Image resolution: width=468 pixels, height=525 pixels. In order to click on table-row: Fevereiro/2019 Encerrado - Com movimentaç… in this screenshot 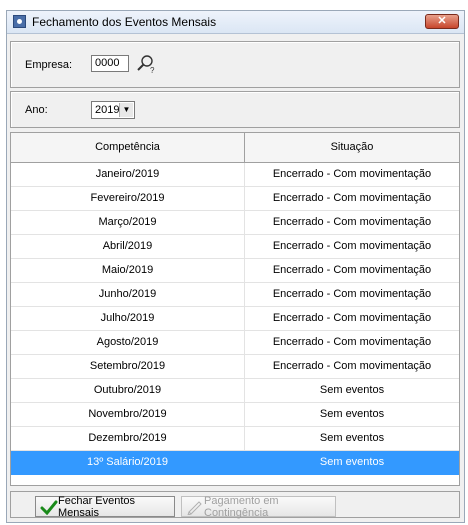, I will do `click(235, 199)`.